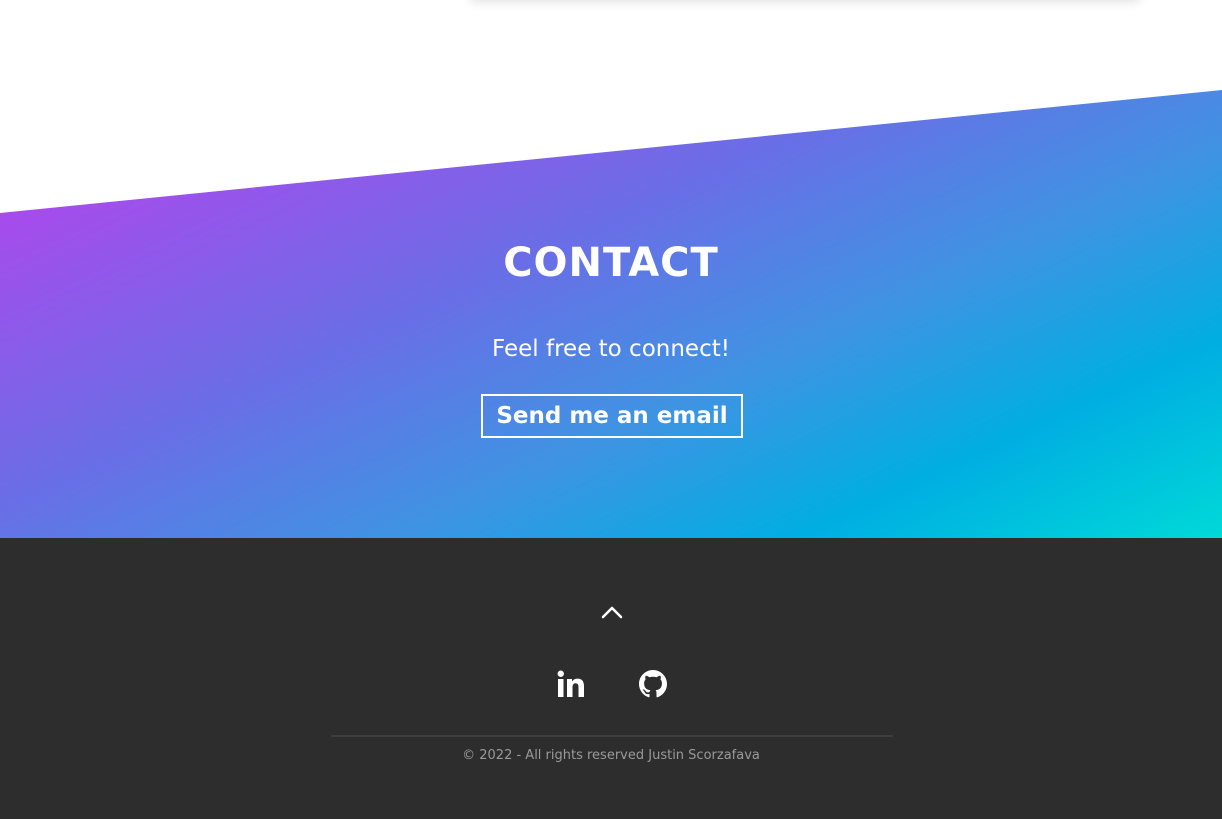  I want to click on github-icon, so click(653, 684).